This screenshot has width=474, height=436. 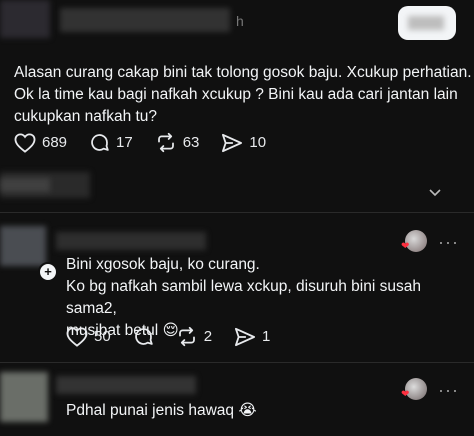 I want to click on follow-button-label-blur, so click(x=426, y=23).